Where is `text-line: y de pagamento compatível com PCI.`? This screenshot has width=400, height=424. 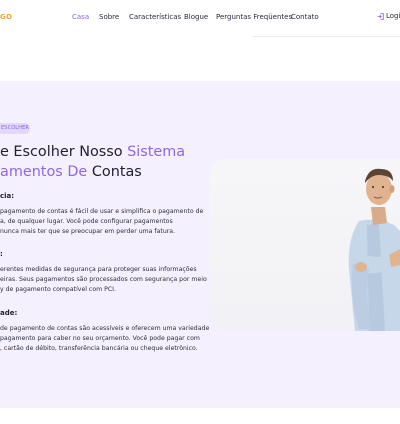 text-line: y de pagamento compatível com PCI. is located at coordinates (58, 289).